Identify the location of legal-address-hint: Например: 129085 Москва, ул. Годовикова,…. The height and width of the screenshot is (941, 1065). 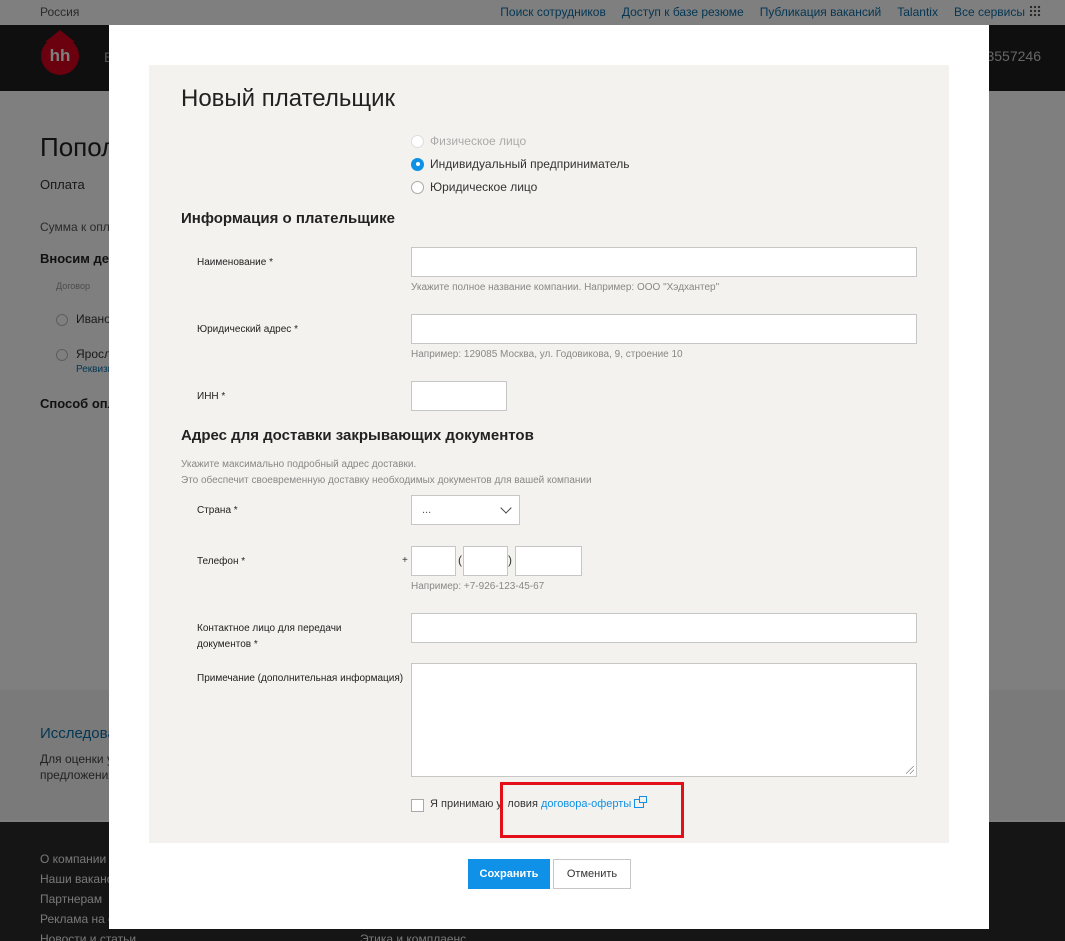
(547, 354).